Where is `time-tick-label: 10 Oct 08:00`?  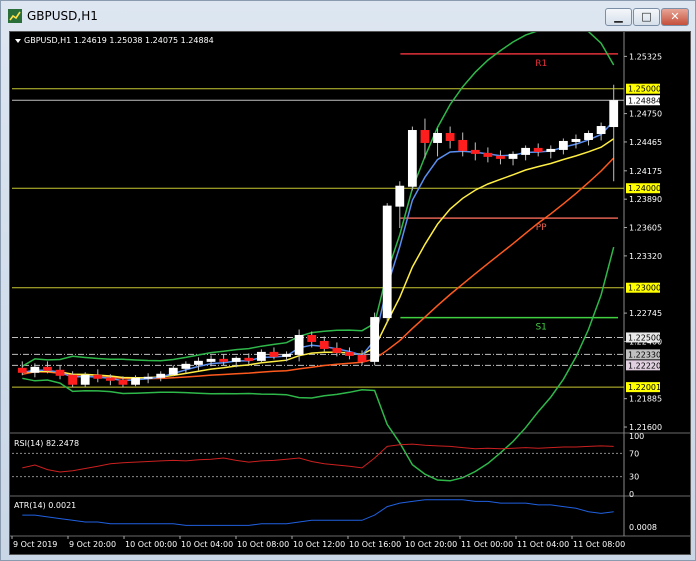 time-tick-label: 10 Oct 08:00 is located at coordinates (263, 544).